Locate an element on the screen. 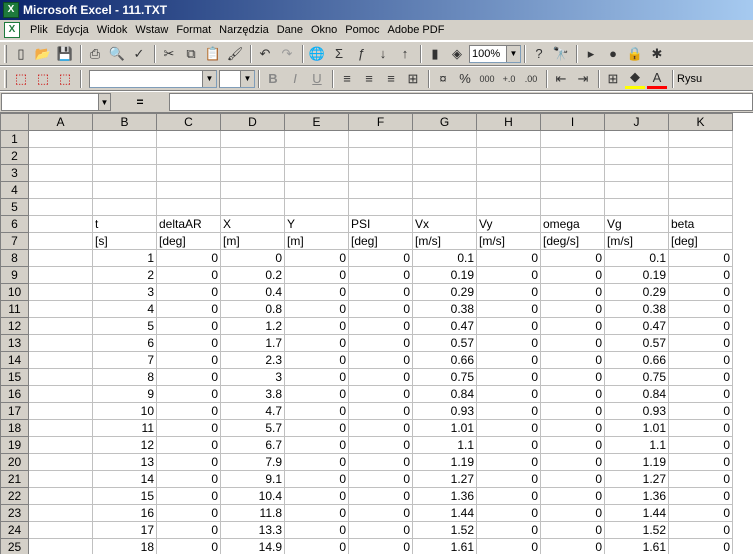 The image size is (753, 554). row-header: 15 is located at coordinates (14, 377).